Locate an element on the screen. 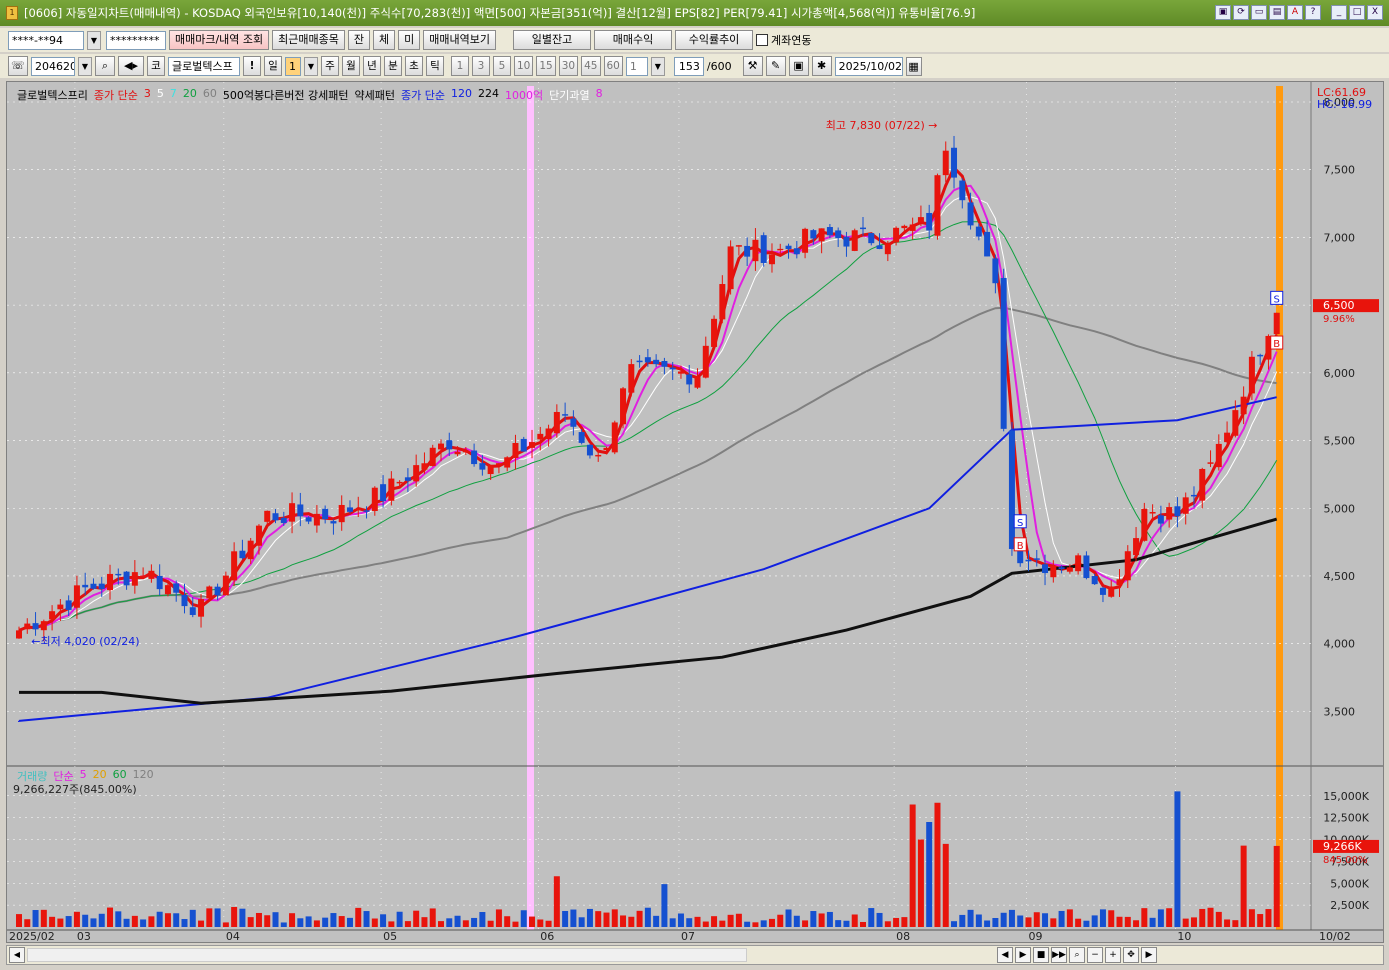  scroll-left-icon: ◀ is located at coordinates (17, 955).